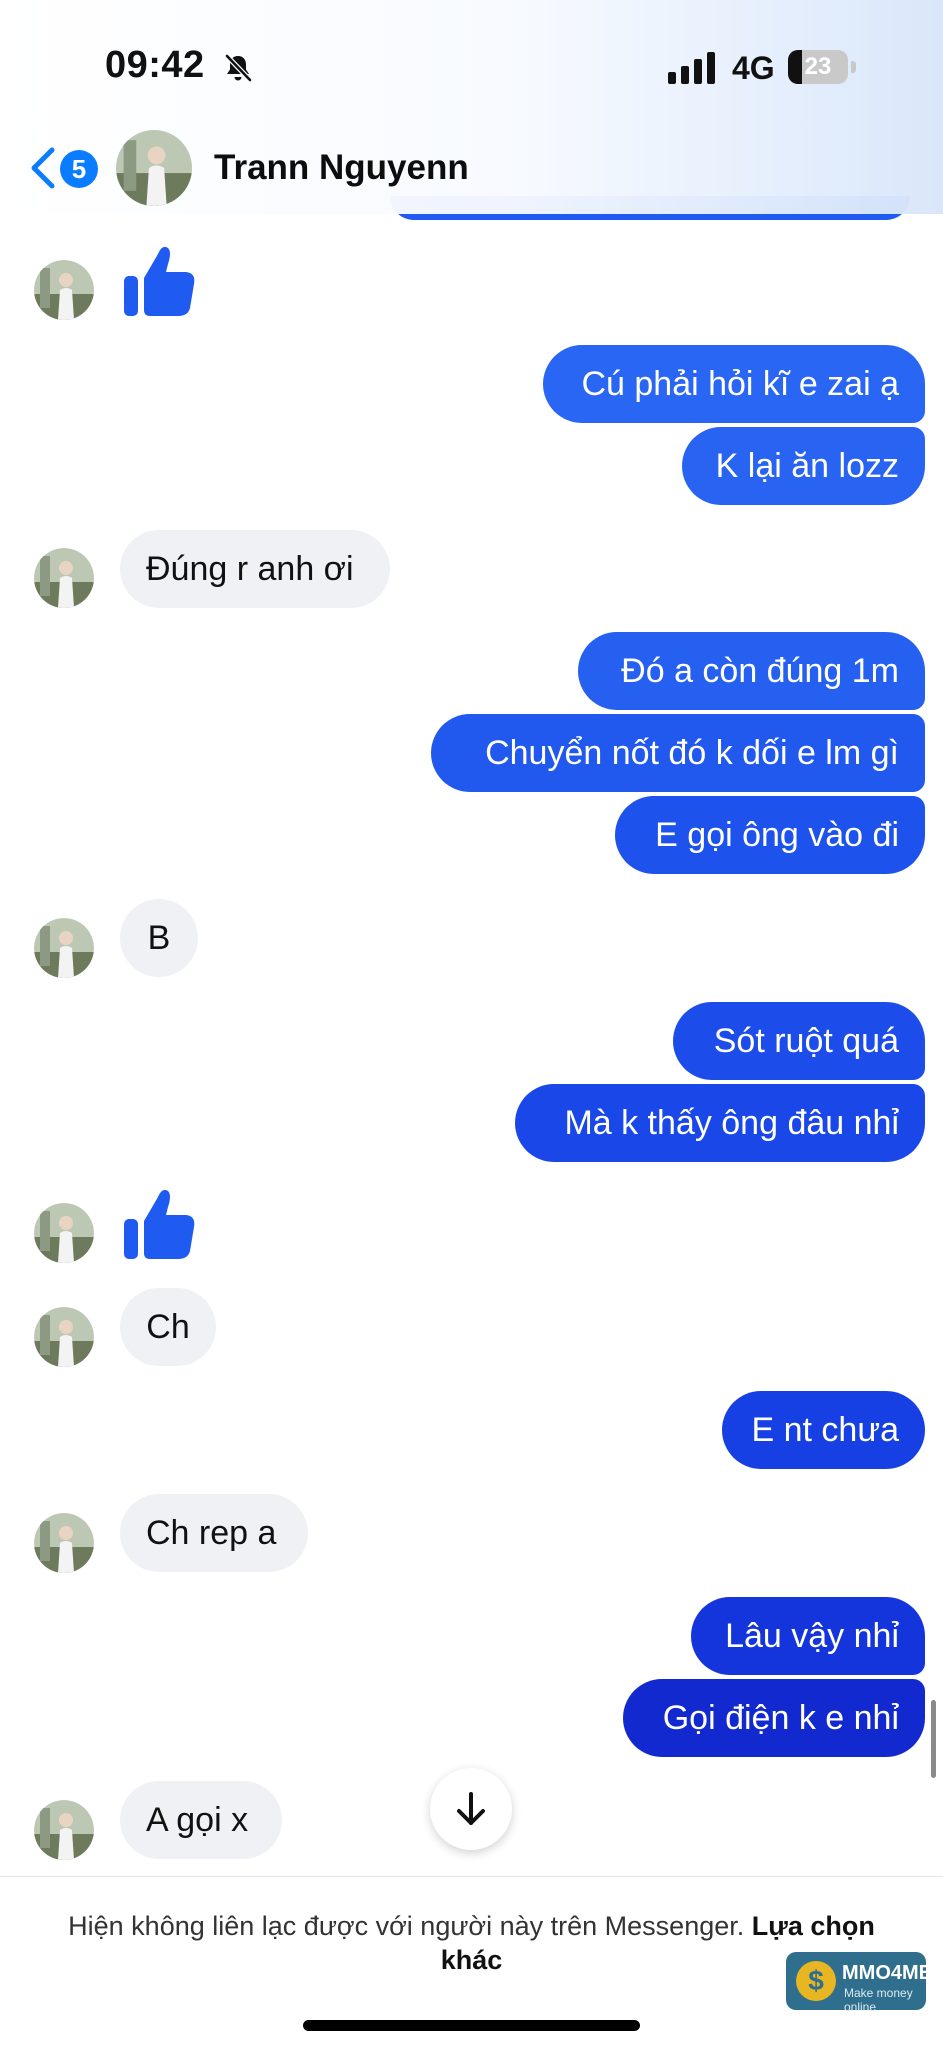 Image resolution: width=943 pixels, height=2049 pixels. I want to click on incoming-message: Ch, so click(168, 1327).